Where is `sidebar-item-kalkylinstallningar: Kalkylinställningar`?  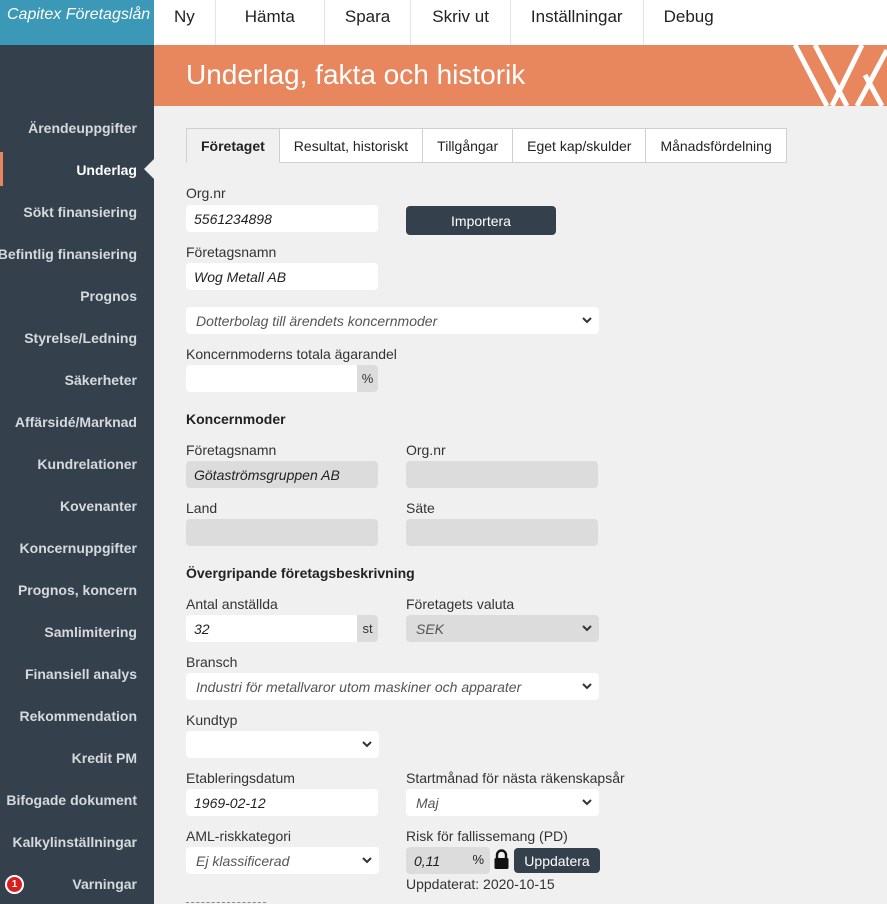
sidebar-item-kalkylinstallningar: Kalkylinställningar is located at coordinates (75, 842).